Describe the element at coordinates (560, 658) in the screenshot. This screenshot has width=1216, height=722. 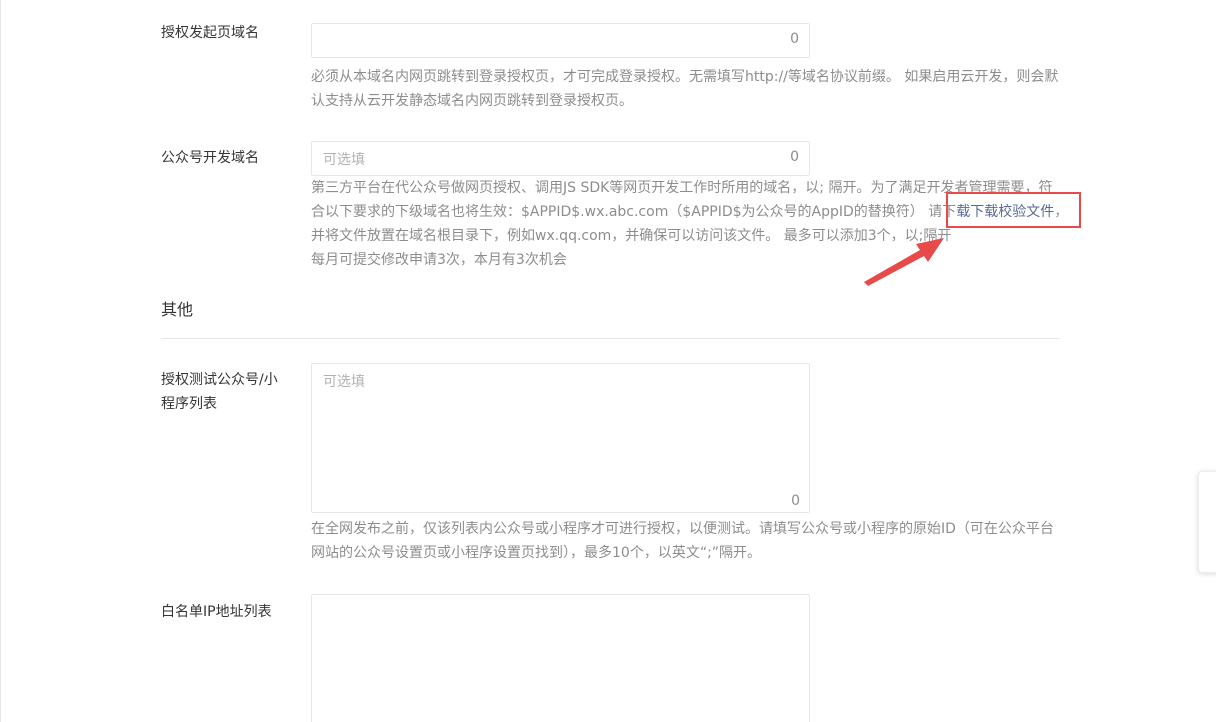
I see `ip-whitelist-textarea` at that location.